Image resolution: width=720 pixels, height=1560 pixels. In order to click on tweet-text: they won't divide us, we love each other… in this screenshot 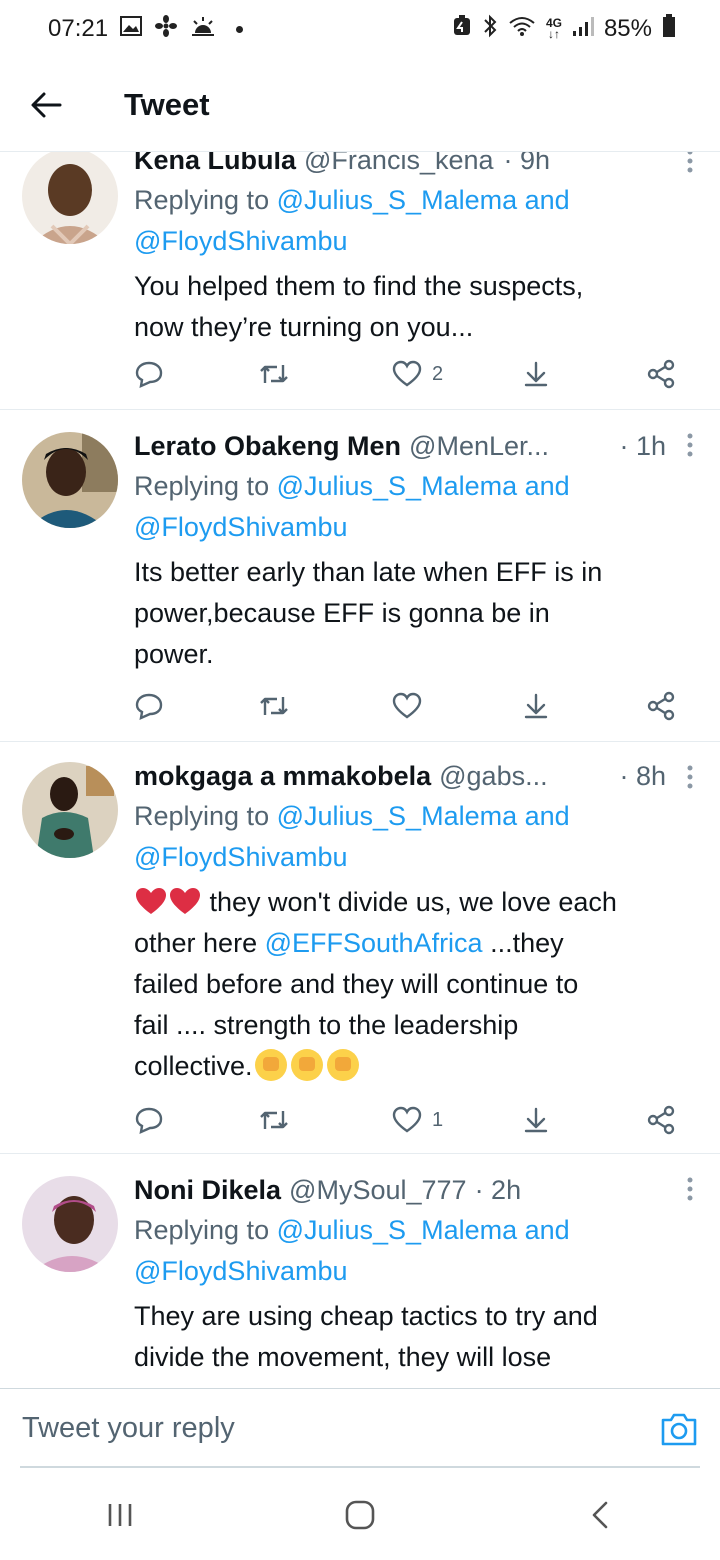, I will do `click(417, 984)`.